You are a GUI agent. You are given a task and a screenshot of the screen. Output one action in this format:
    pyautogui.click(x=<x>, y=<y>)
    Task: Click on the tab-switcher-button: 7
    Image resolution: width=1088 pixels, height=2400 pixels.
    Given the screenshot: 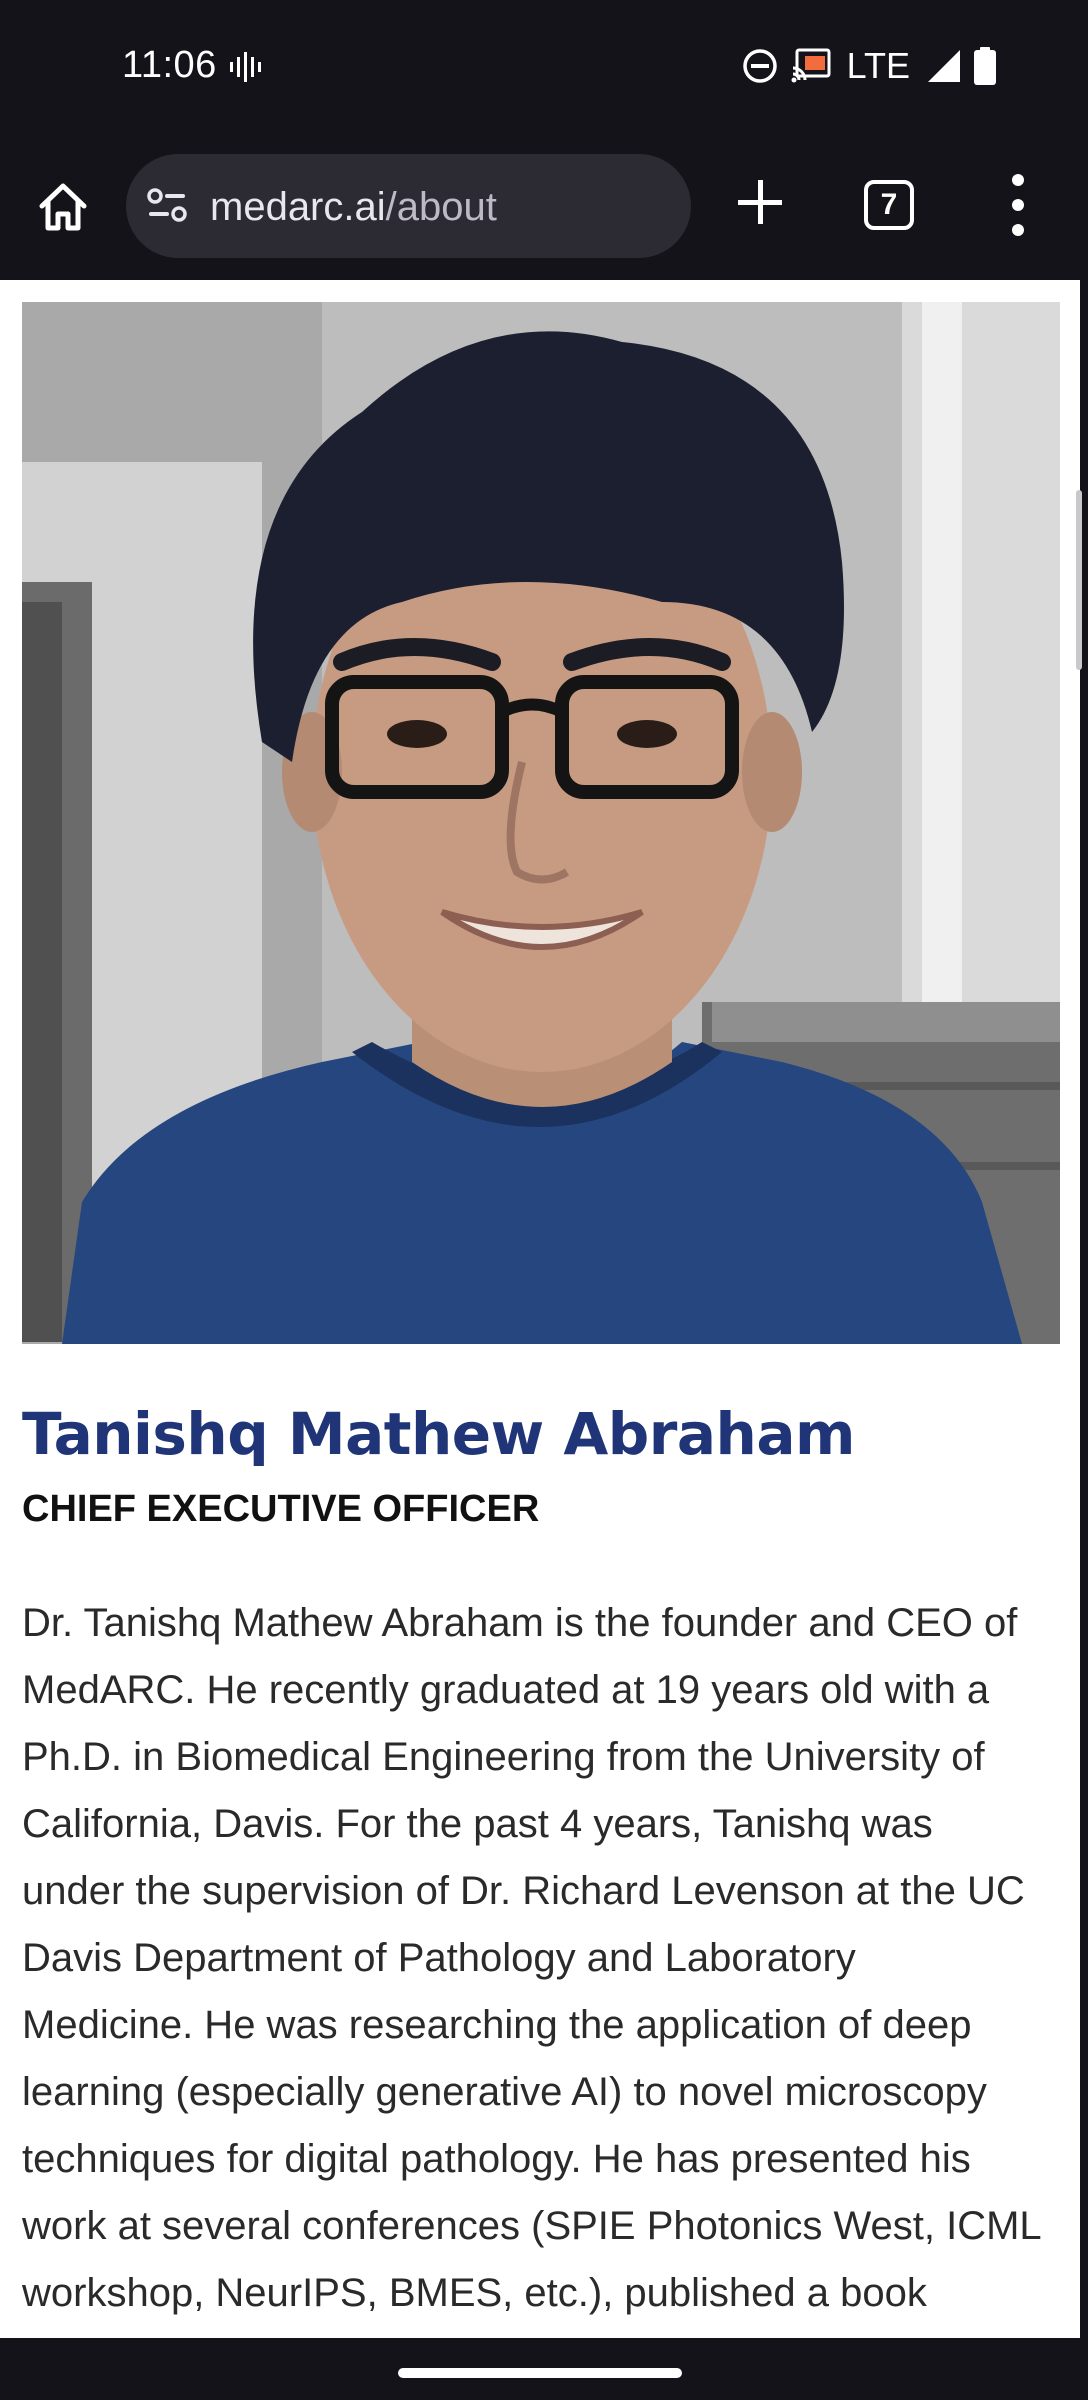 What is the action you would take?
    pyautogui.click(x=889, y=205)
    